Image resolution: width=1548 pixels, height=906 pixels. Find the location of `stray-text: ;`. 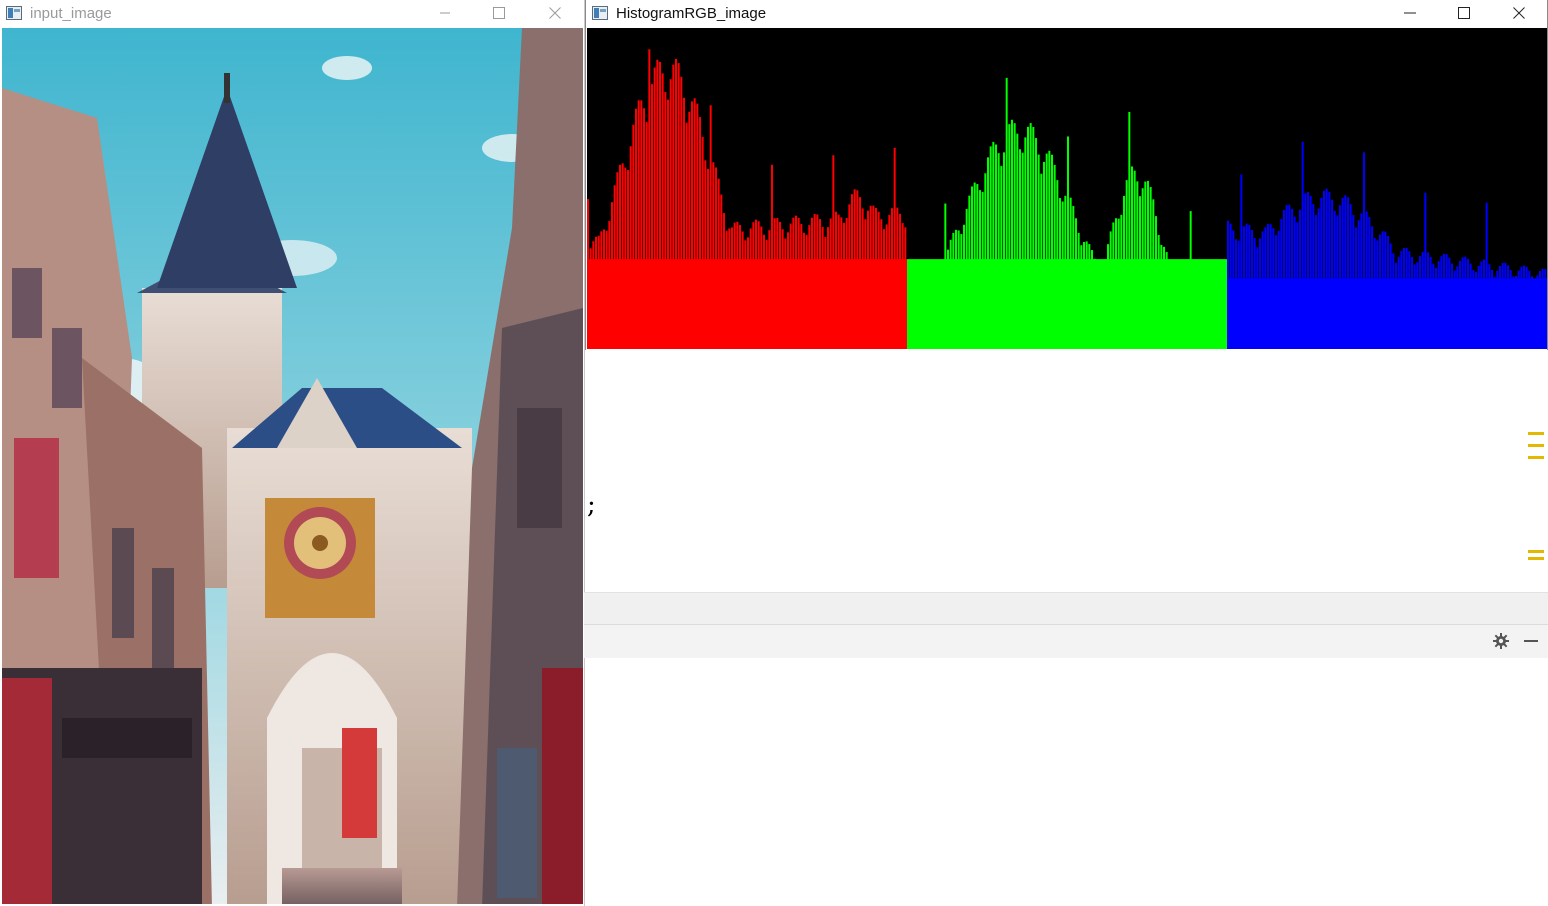

stray-text: ; is located at coordinates (591, 505).